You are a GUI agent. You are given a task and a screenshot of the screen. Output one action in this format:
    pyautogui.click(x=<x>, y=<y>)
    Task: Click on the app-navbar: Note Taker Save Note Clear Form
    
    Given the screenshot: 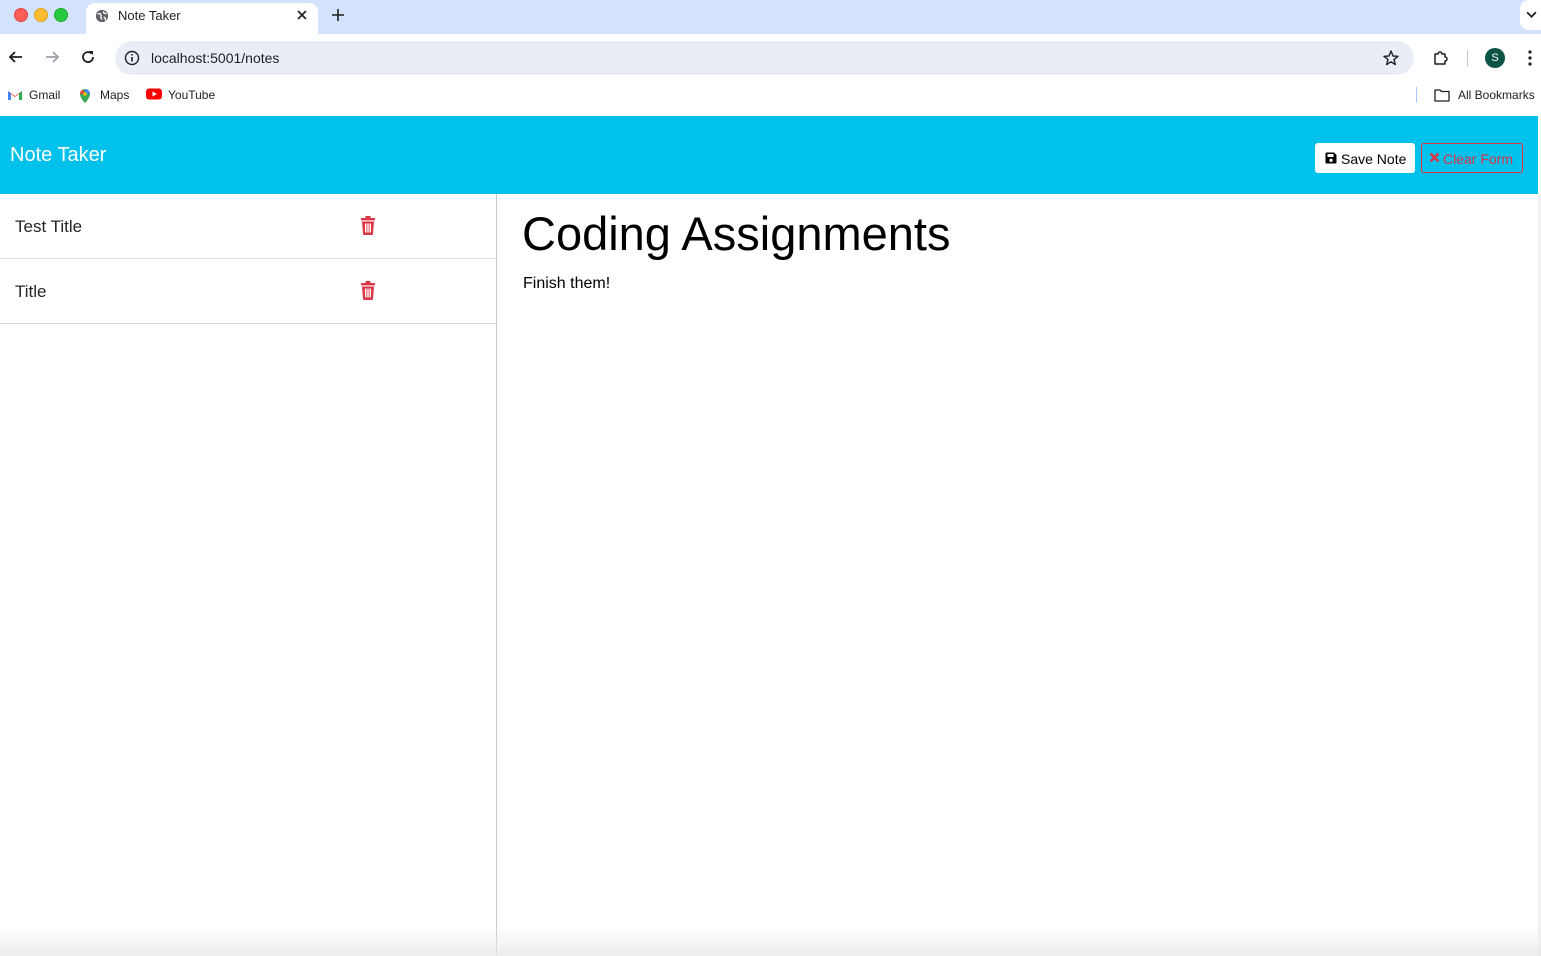 What is the action you would take?
    pyautogui.click(x=769, y=155)
    